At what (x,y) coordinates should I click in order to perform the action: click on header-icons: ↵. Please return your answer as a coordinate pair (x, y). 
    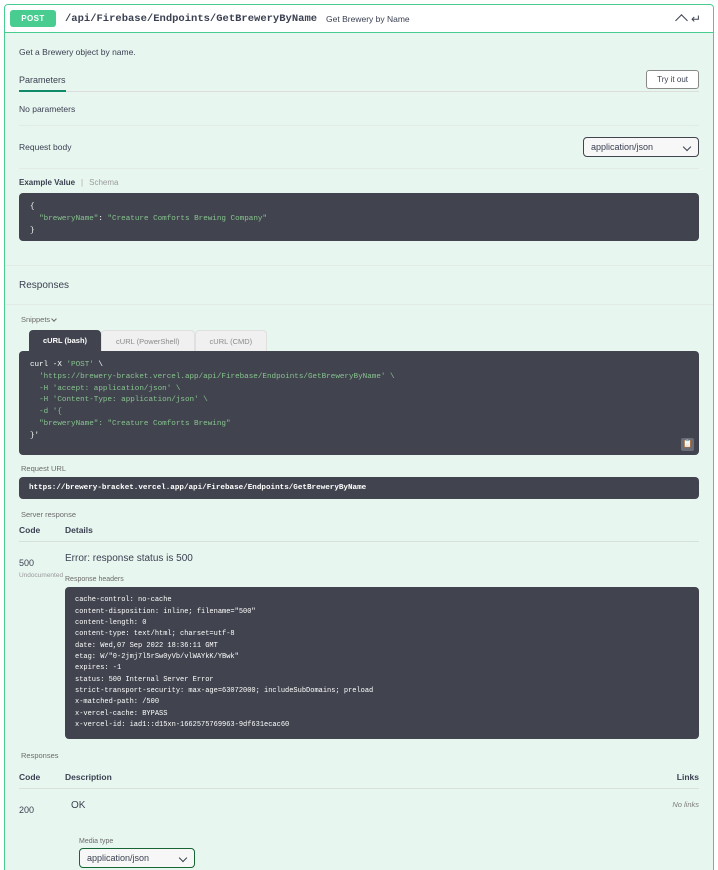
    Looking at the image, I should click on (690, 20).